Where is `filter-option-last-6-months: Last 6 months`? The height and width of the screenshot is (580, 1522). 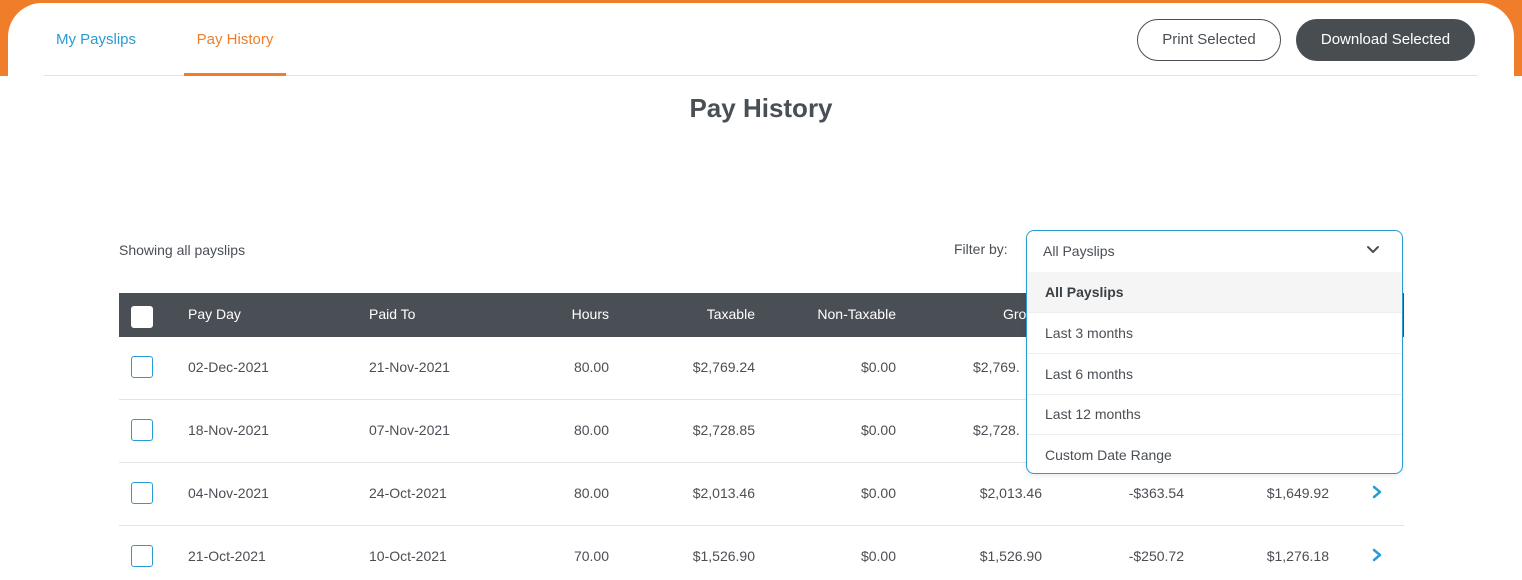
filter-option-last-6-months: Last 6 months is located at coordinates (1214, 374).